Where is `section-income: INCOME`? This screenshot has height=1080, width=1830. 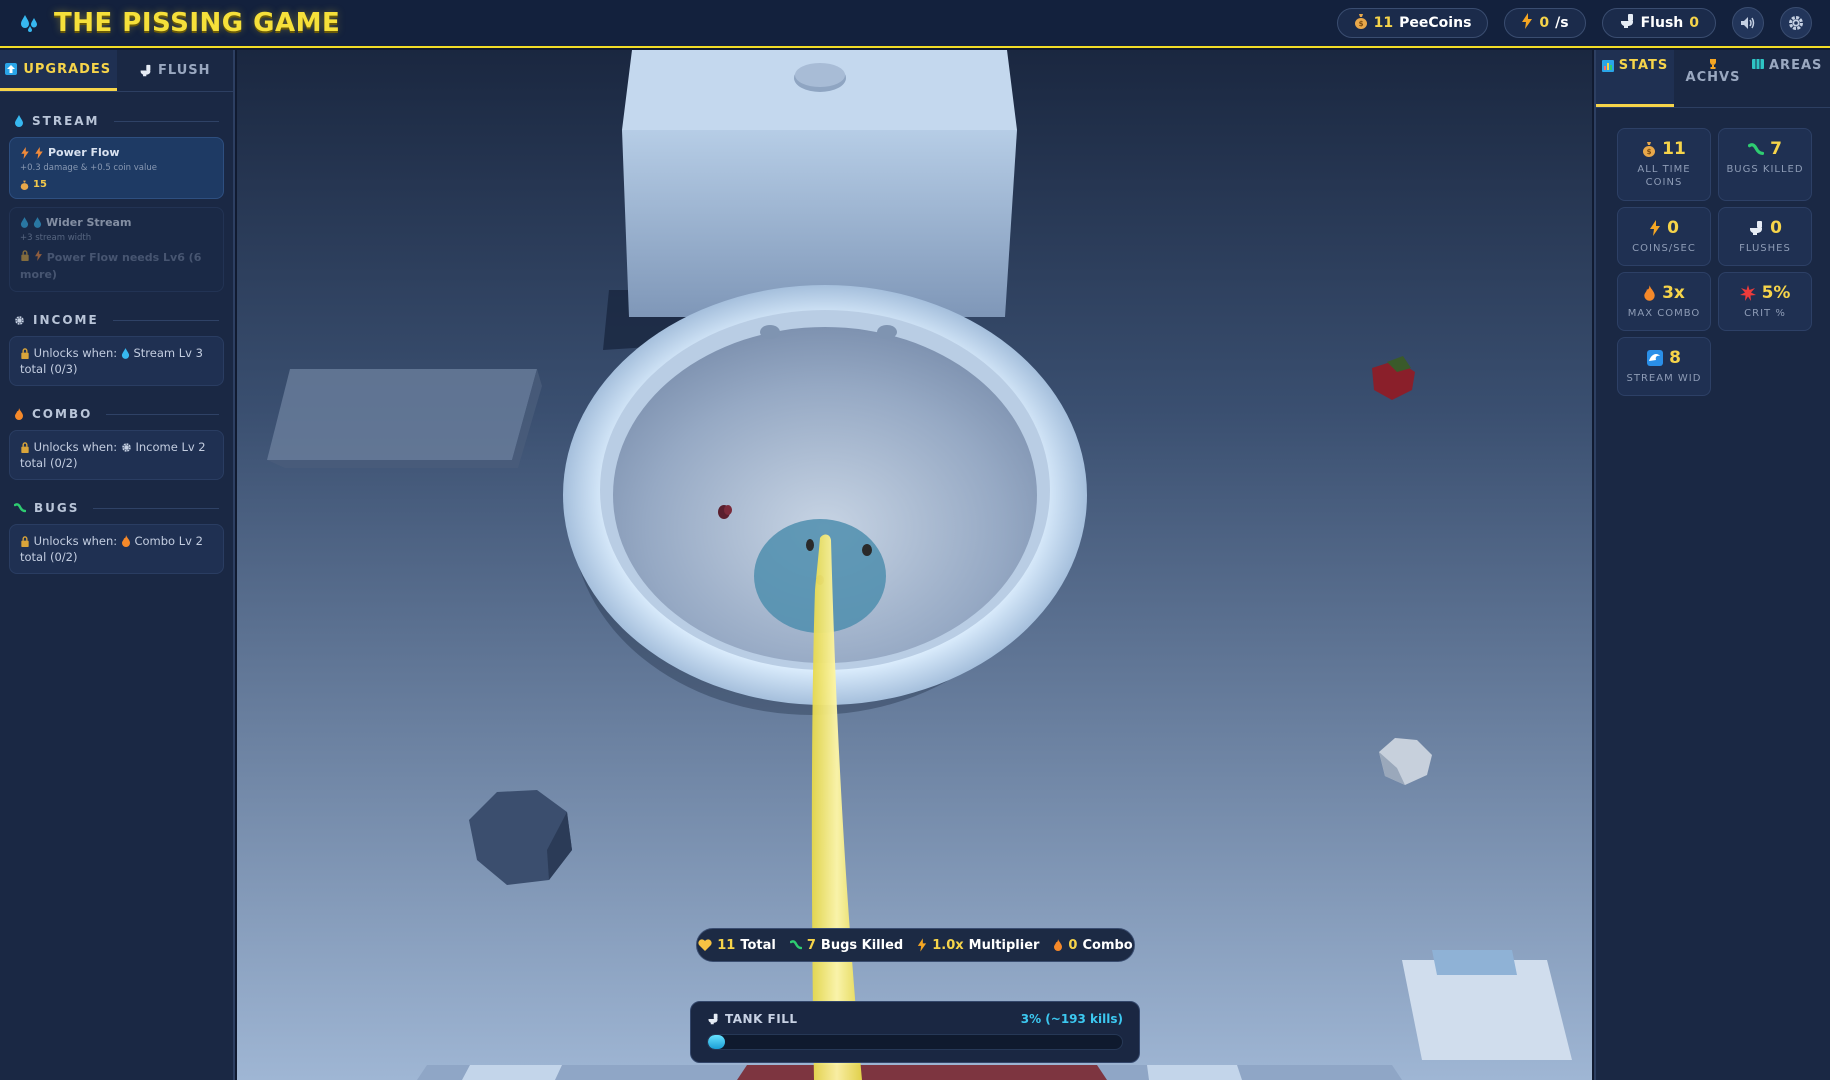
section-income: INCOME is located at coordinates (116, 320).